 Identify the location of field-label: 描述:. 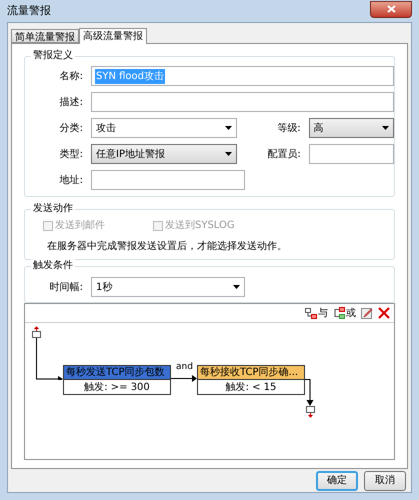
(71, 103).